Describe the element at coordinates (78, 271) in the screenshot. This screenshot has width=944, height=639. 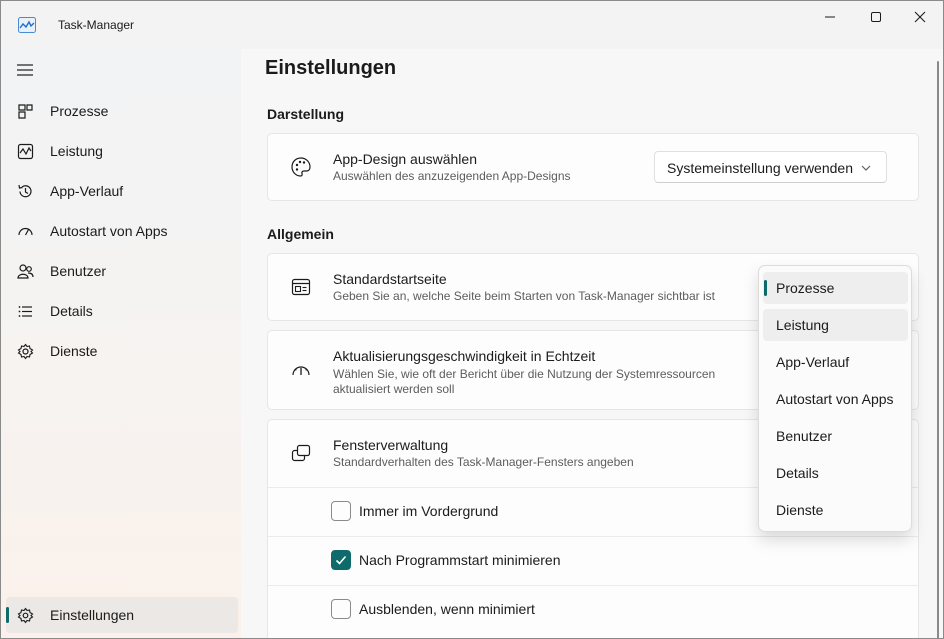
I see `sidebar-item-label: Benutzer` at that location.